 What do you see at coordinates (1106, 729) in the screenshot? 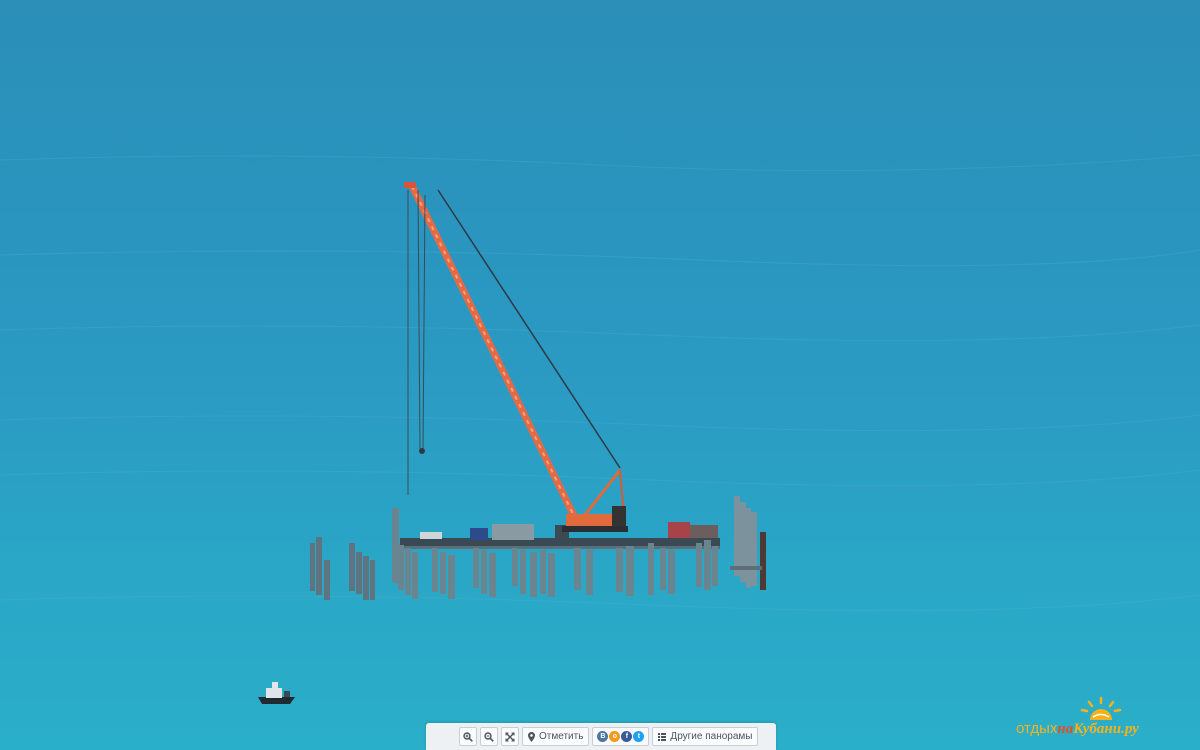
I see `logo-part-kuban: Кубани.ру` at bounding box center [1106, 729].